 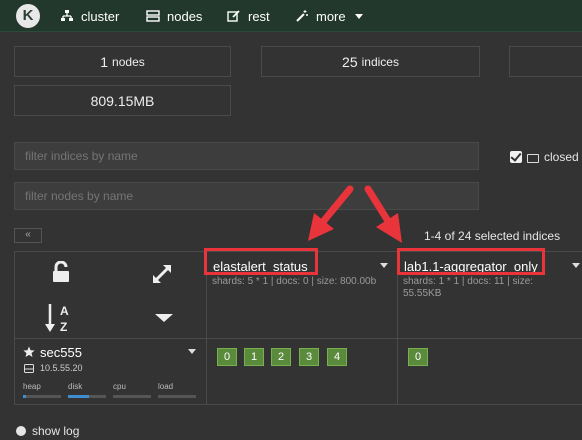 I want to click on magic-wand-icon, so click(x=302, y=16).